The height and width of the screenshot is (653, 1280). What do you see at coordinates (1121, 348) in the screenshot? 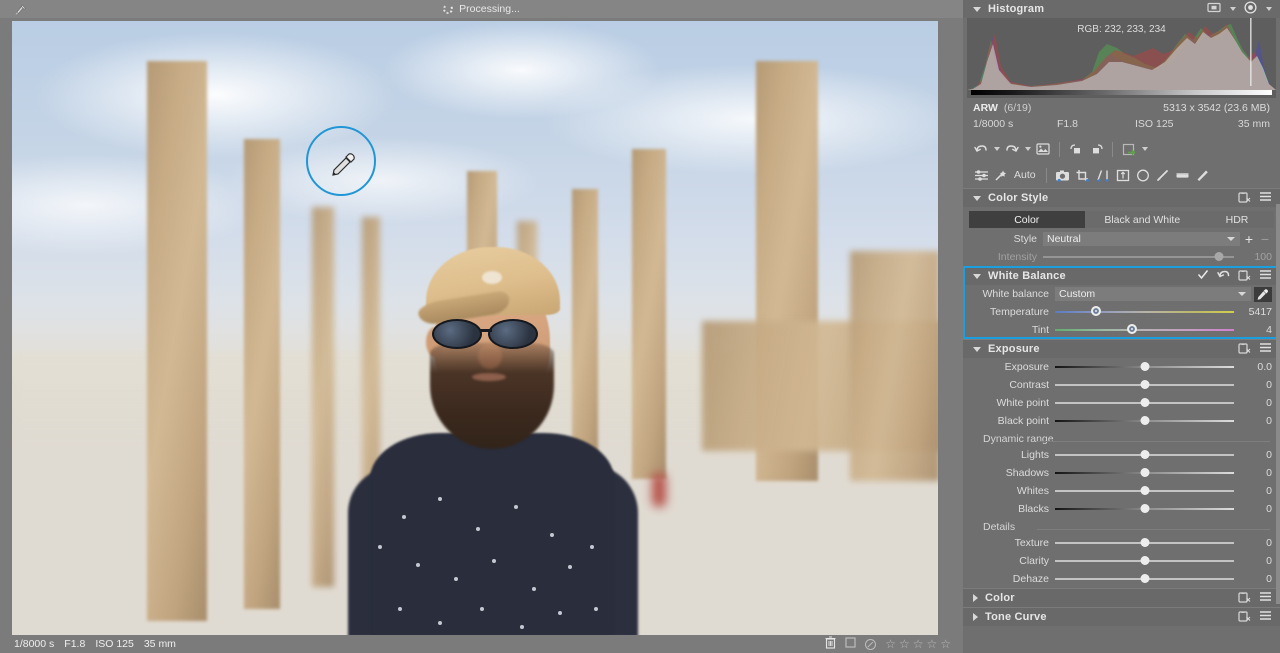
I see `exposure-header: Exposure` at bounding box center [1121, 348].